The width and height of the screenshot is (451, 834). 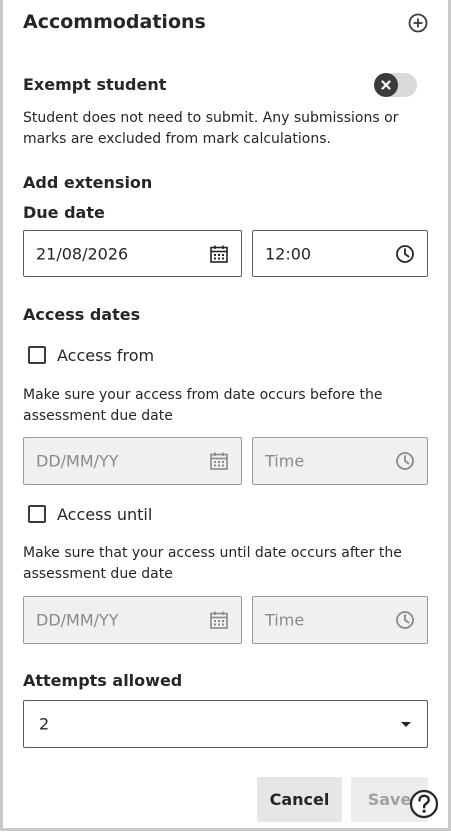 I want to click on access-until-date-placeholder: DD/MM/YY, so click(x=77, y=620).